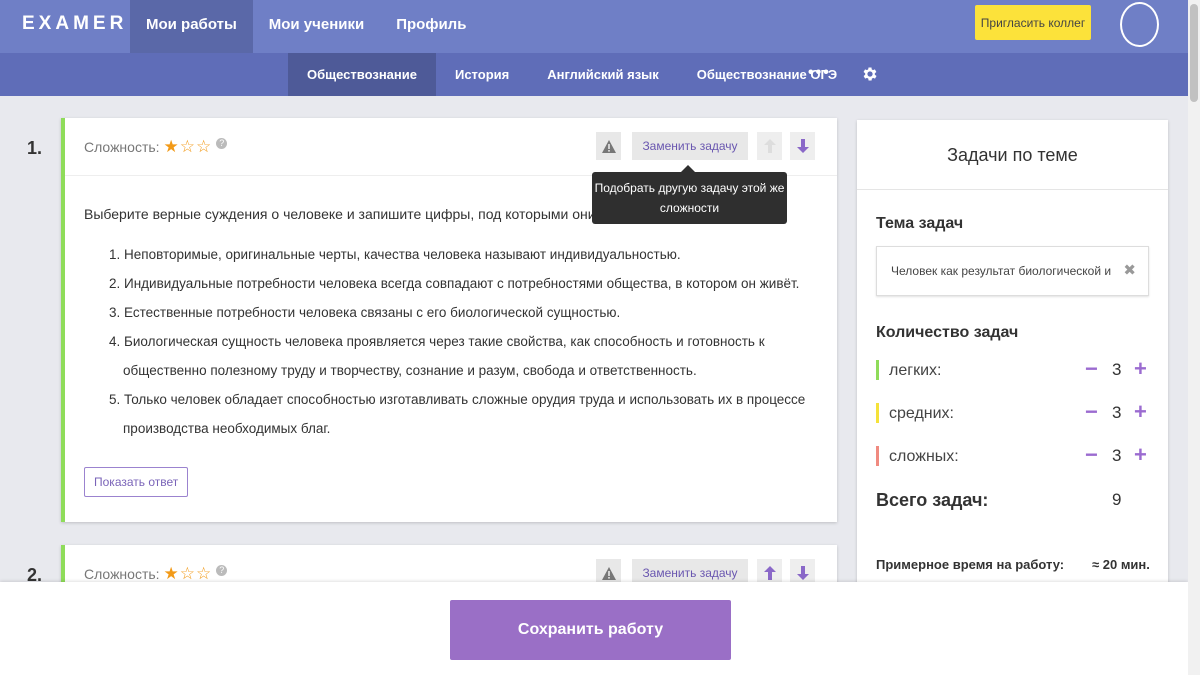  Describe the element at coordinates (74, 24) in the screenshot. I see `logo: EXAMER` at that location.